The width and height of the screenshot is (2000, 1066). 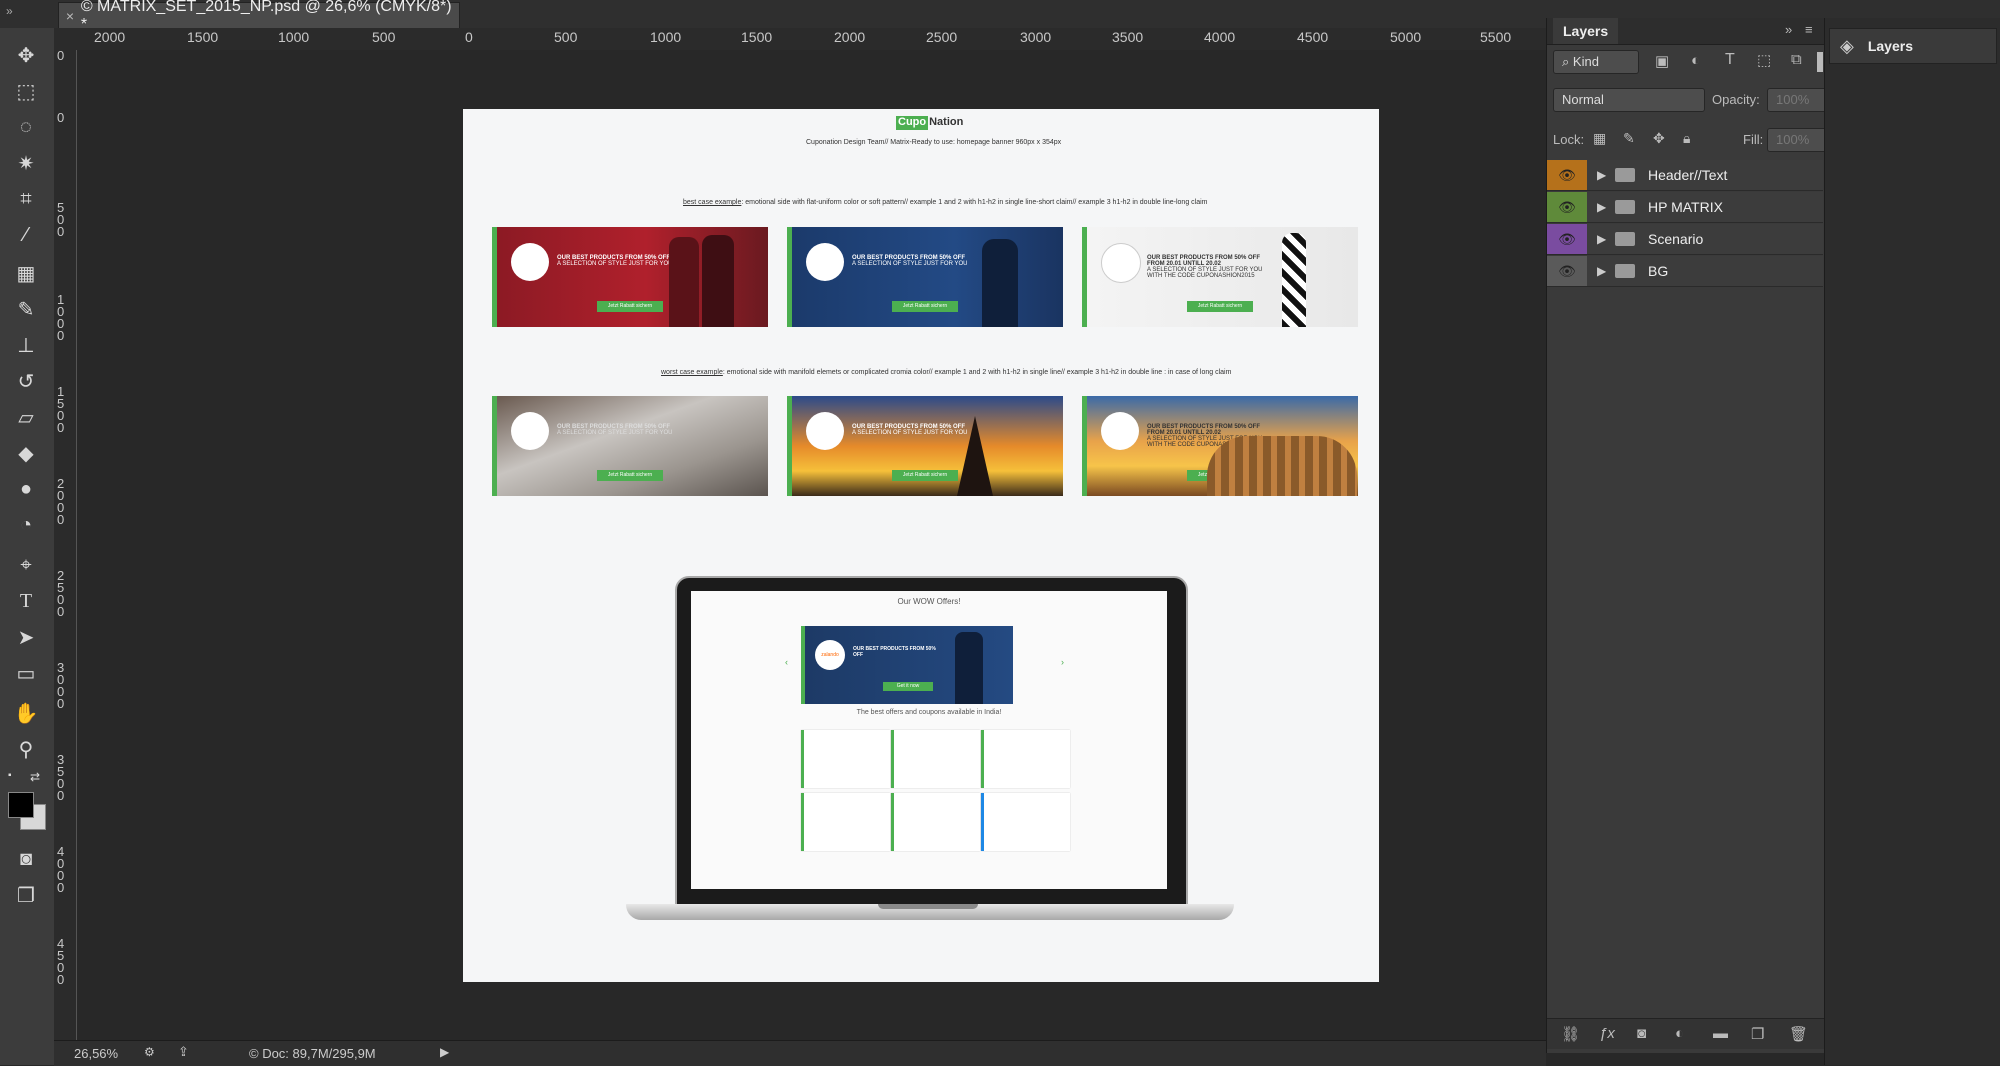 I want to click on marquee-tool-icon: ⬚, so click(x=26, y=91).